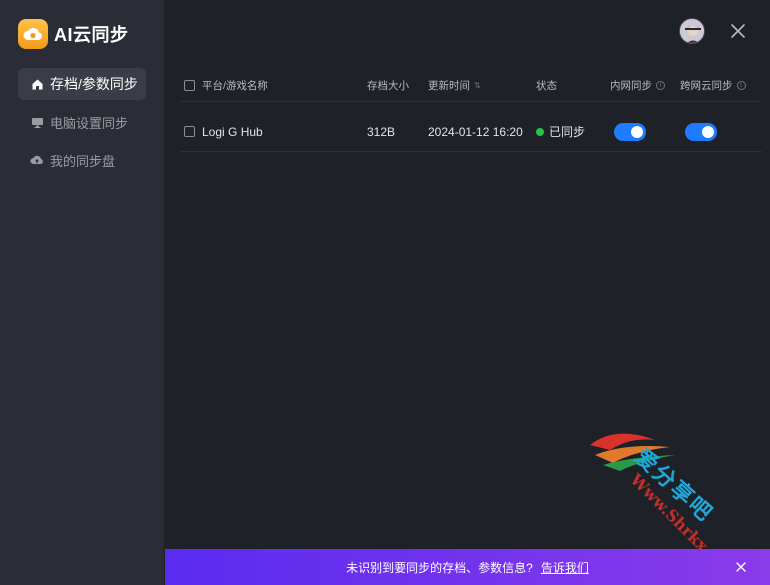 The width and height of the screenshot is (770, 585). I want to click on row-size: 312B, so click(381, 131).